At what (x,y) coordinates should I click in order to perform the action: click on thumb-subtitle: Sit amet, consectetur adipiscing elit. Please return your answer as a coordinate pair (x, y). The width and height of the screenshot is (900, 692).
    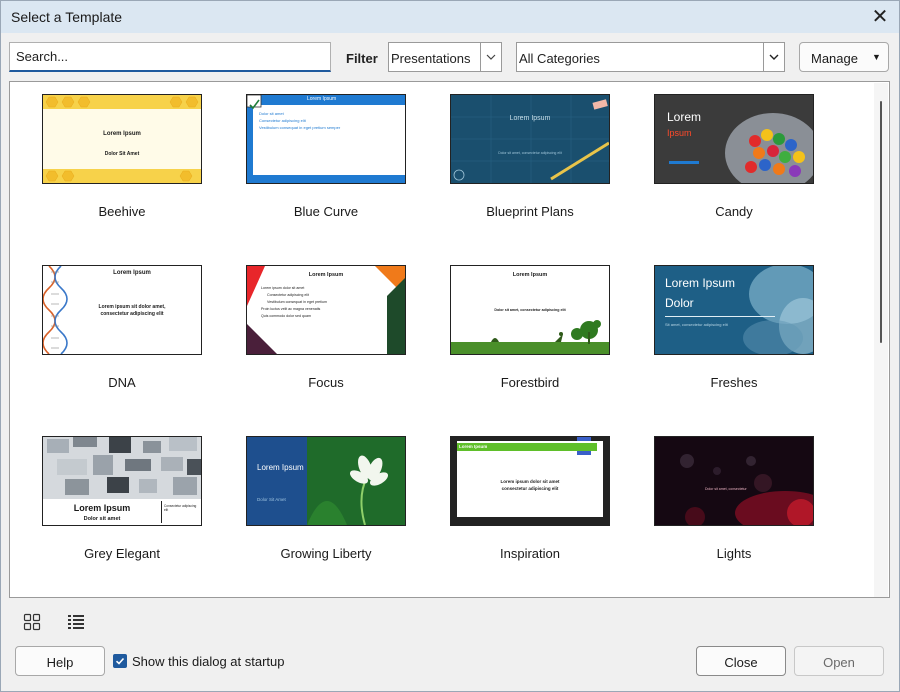
    Looking at the image, I should click on (696, 324).